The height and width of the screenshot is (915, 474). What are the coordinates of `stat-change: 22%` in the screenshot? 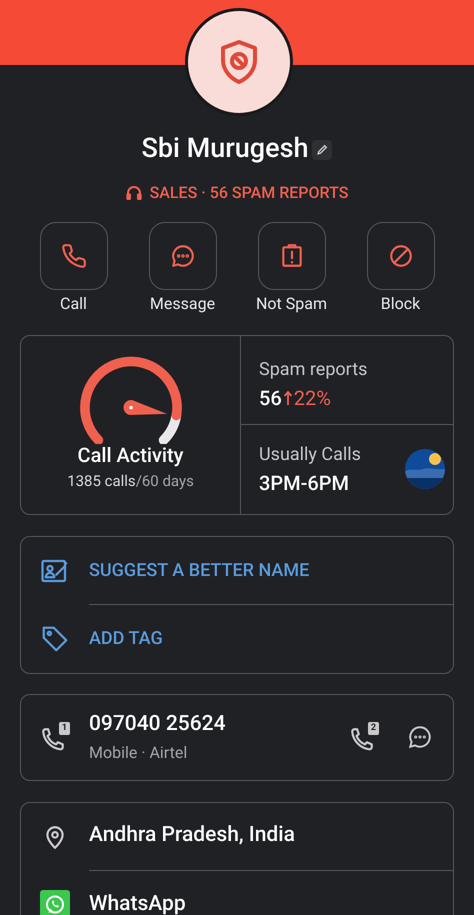 It's located at (312, 398).